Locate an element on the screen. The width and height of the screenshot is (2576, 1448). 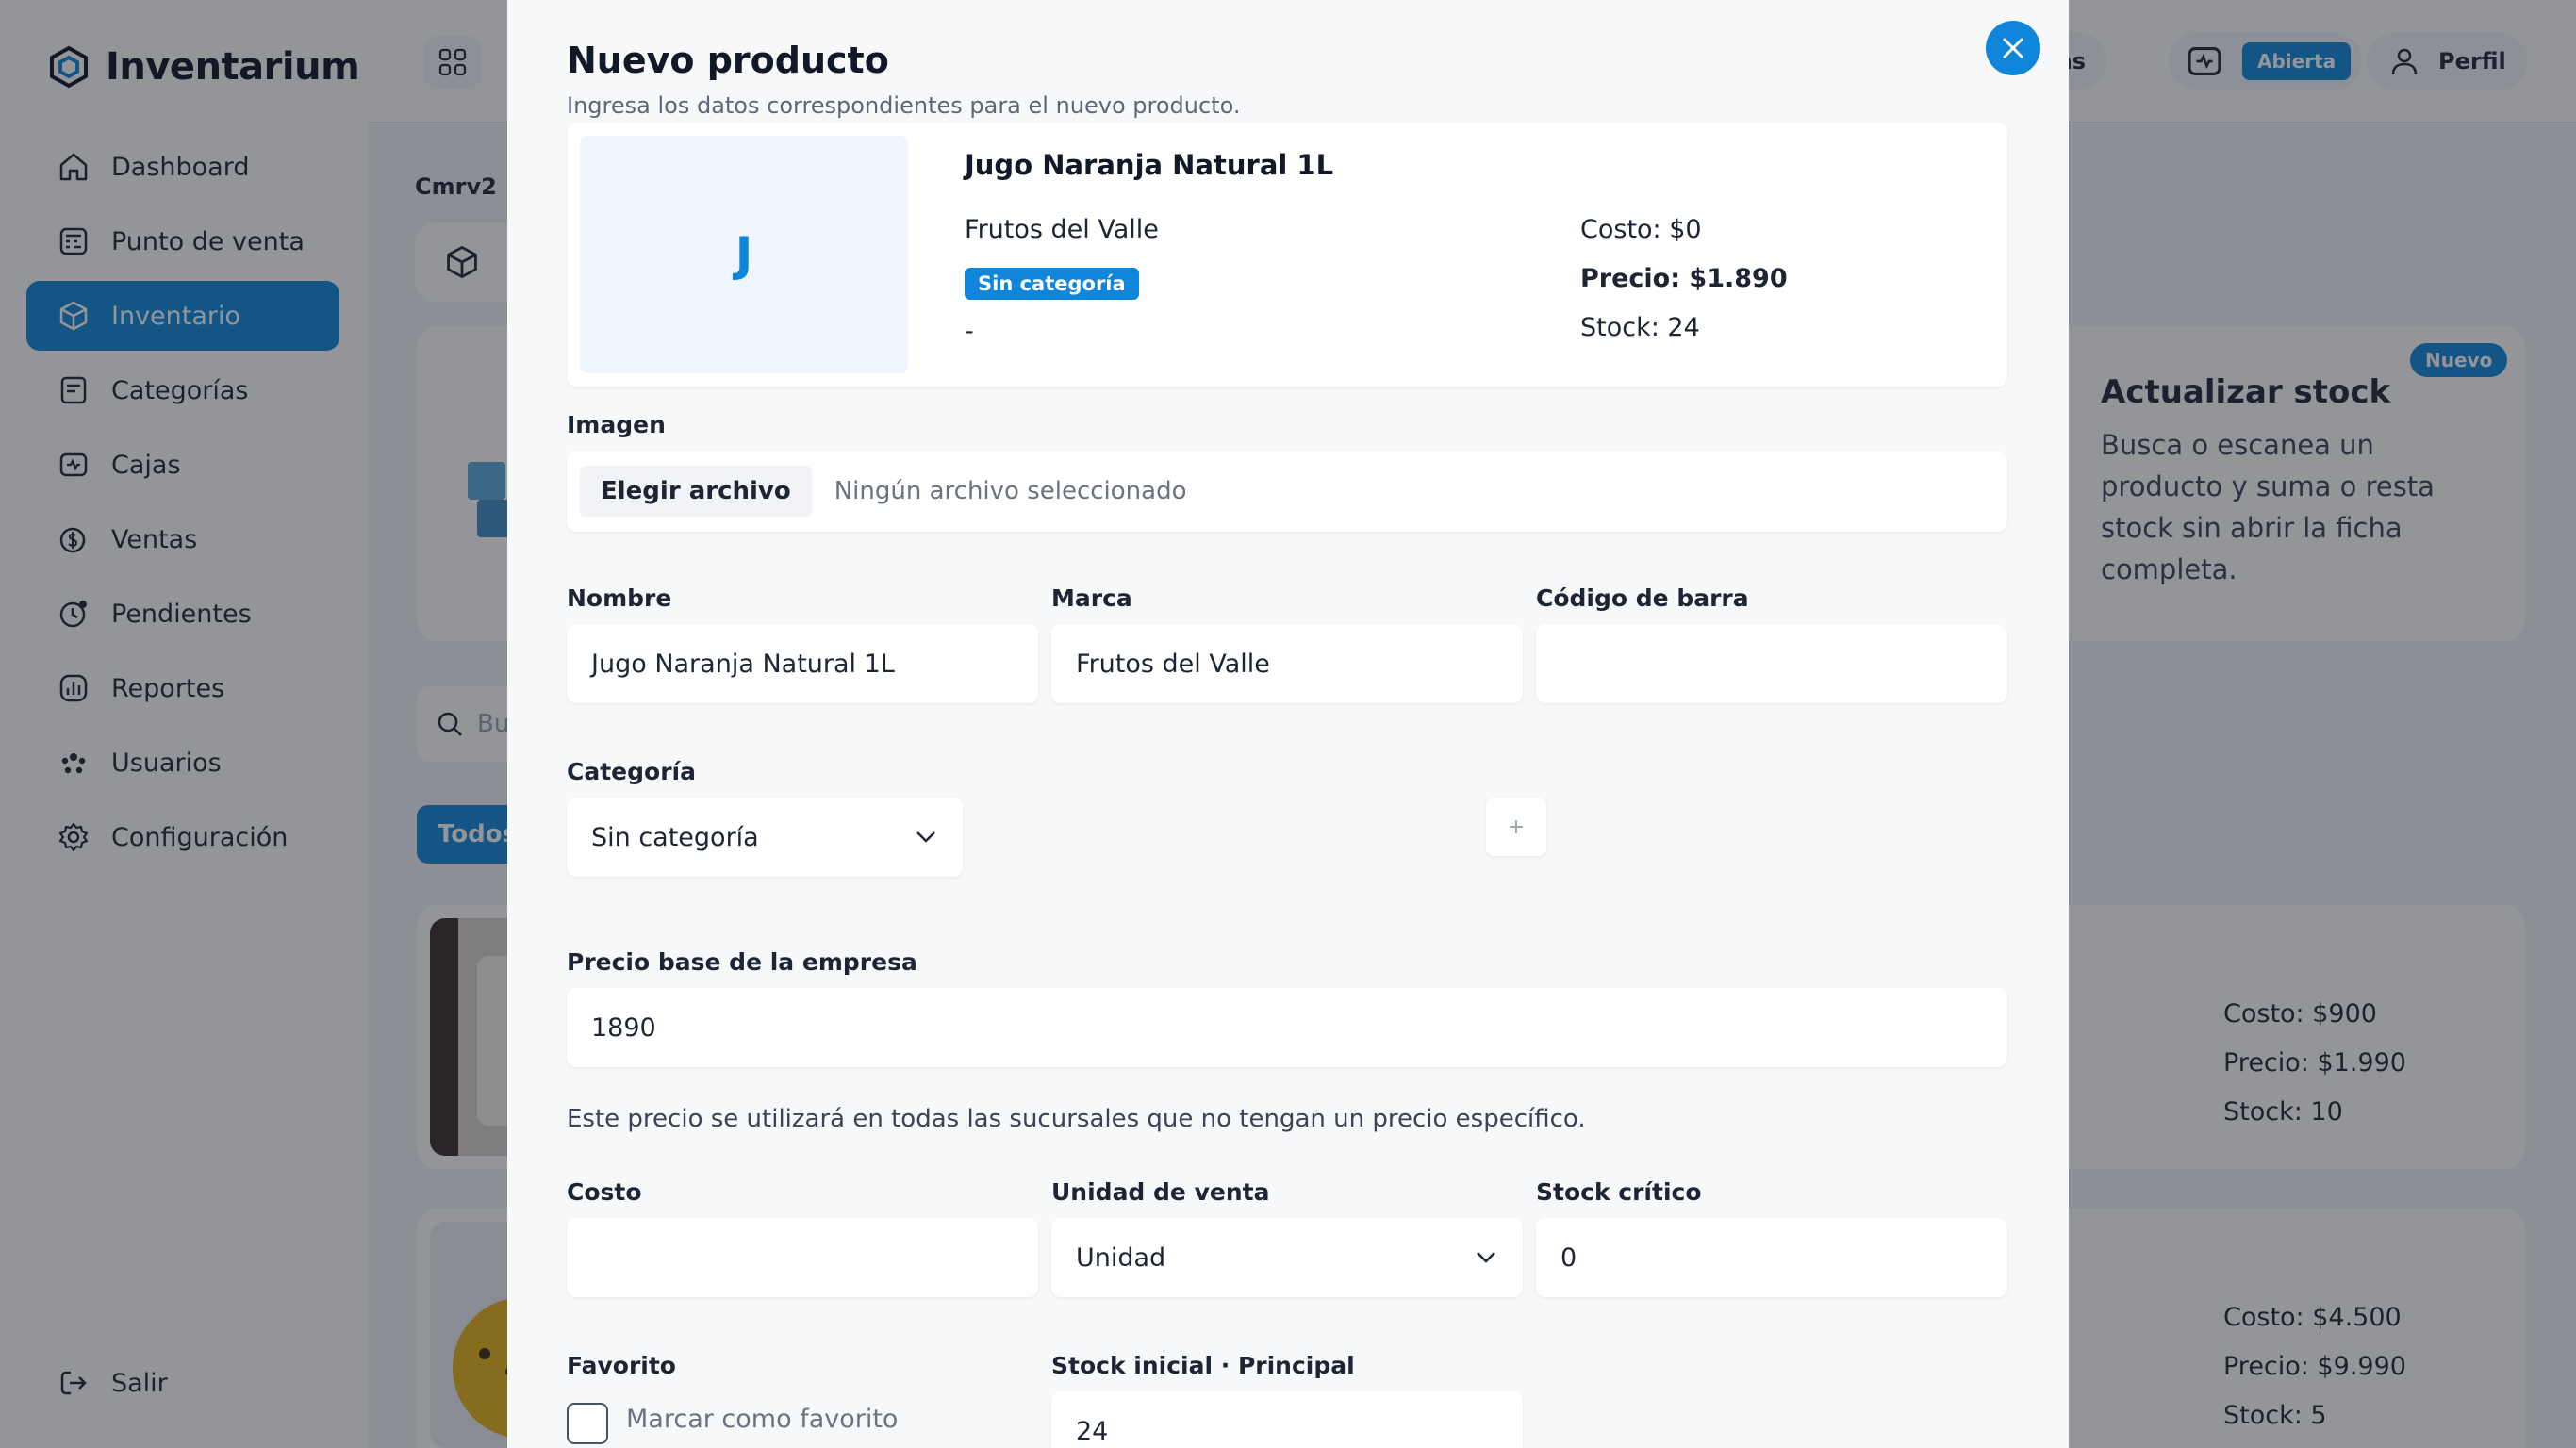
barcode-label: Código de barra is located at coordinates (1642, 598).